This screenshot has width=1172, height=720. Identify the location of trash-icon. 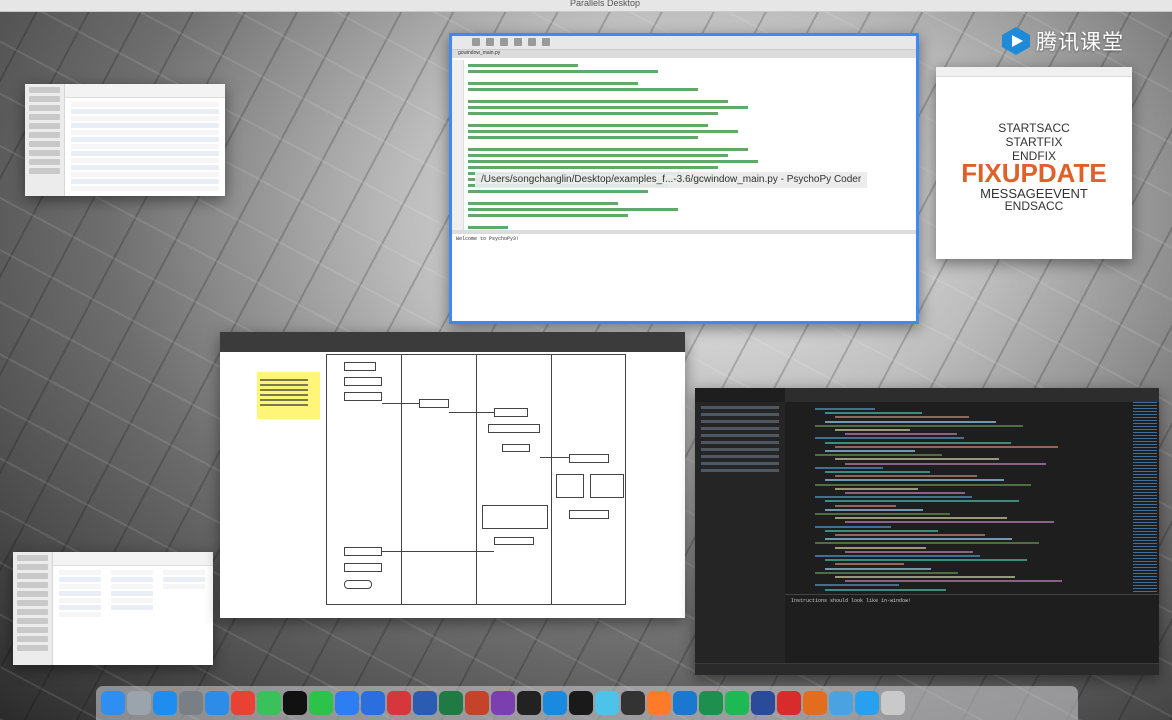
(893, 703).